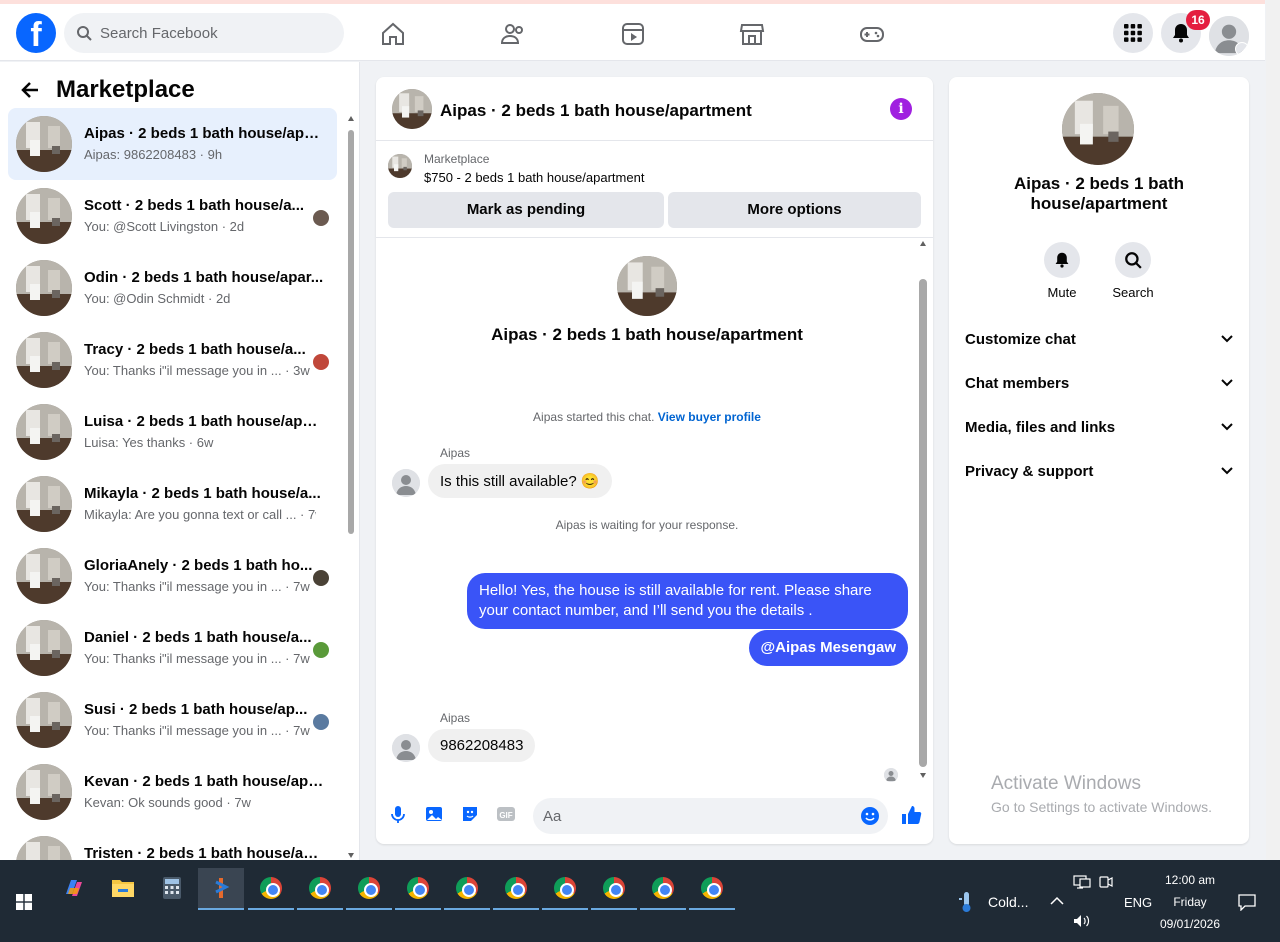 This screenshot has width=1280, height=942. Describe the element at coordinates (1133, 33) in the screenshot. I see `menu-button` at that location.